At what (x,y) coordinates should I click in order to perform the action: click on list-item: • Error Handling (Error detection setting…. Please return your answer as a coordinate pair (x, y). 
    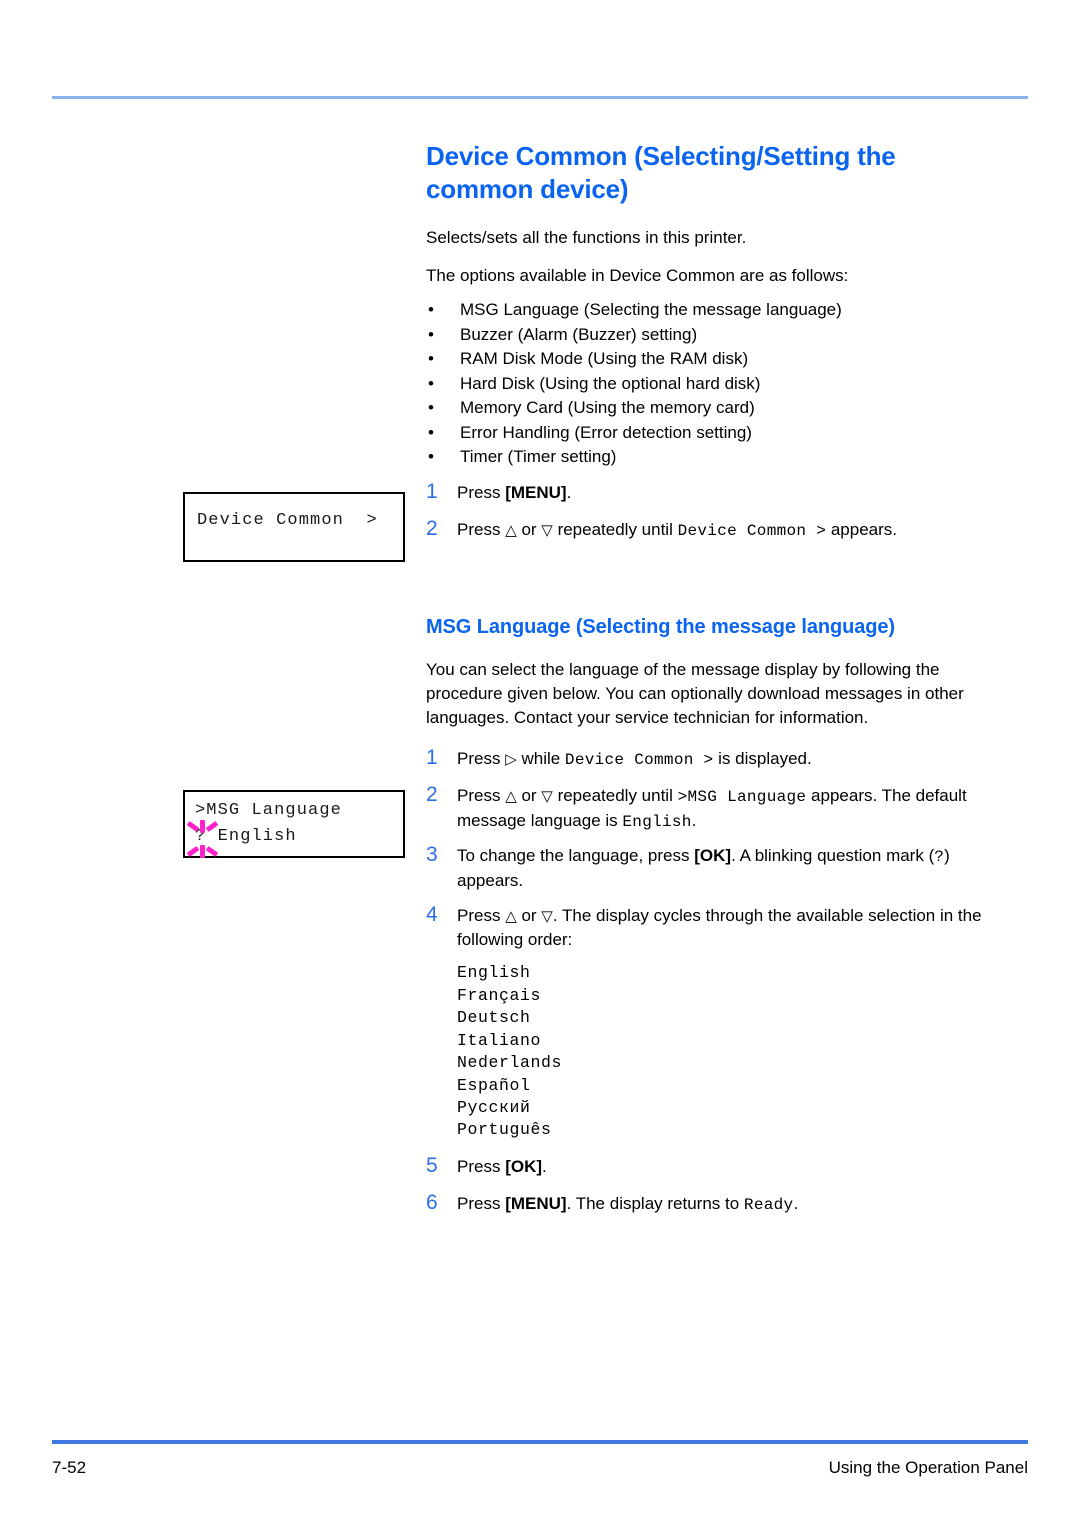
    Looking at the image, I should click on (704, 433).